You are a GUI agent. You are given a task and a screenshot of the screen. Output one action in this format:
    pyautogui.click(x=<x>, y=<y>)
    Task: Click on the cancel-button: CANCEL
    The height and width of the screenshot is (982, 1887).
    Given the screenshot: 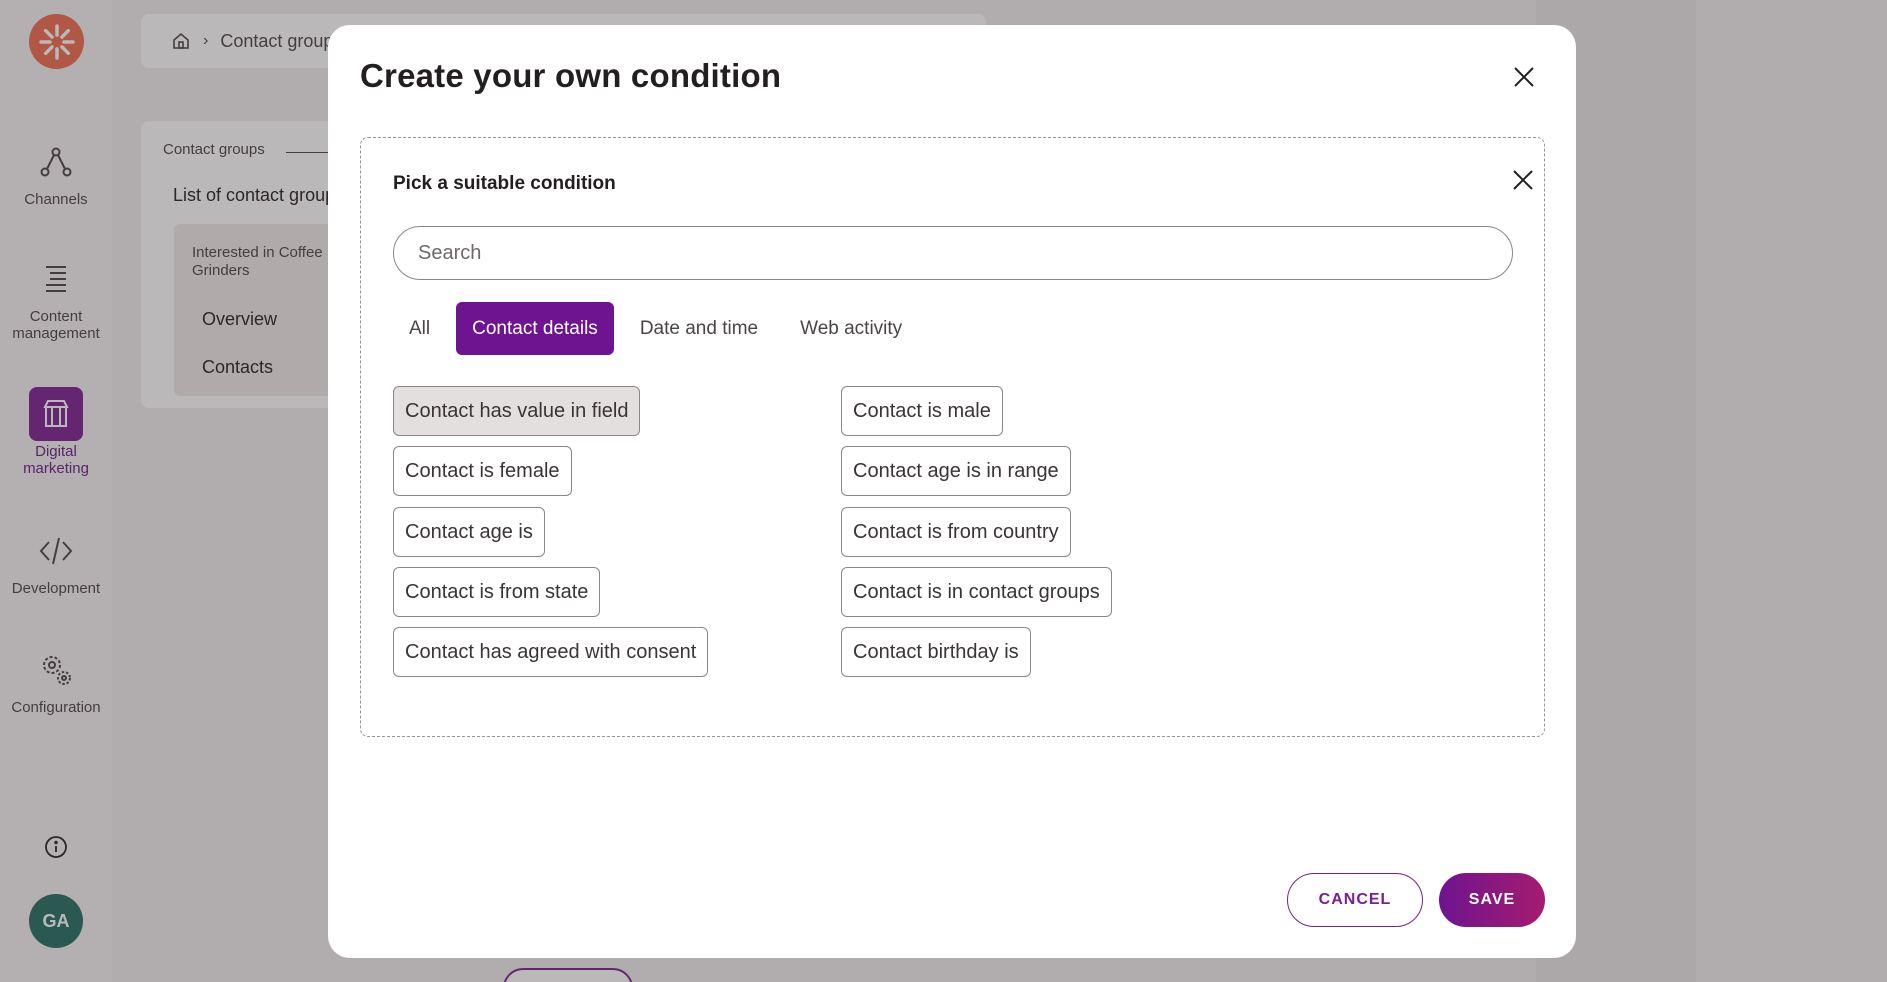 What is the action you would take?
    pyautogui.click(x=1355, y=900)
    